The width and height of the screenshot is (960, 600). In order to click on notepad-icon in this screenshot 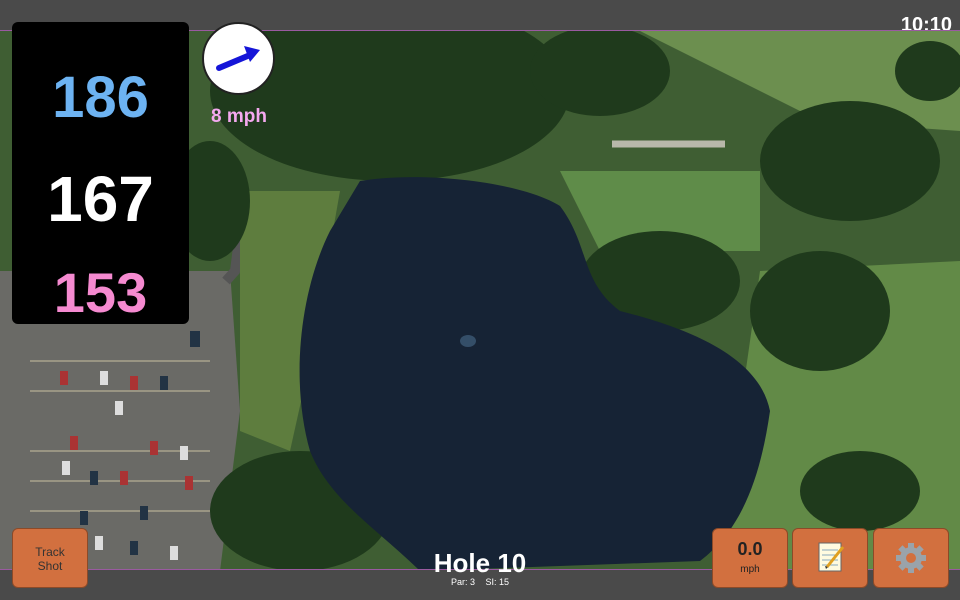, I will do `click(831, 557)`.